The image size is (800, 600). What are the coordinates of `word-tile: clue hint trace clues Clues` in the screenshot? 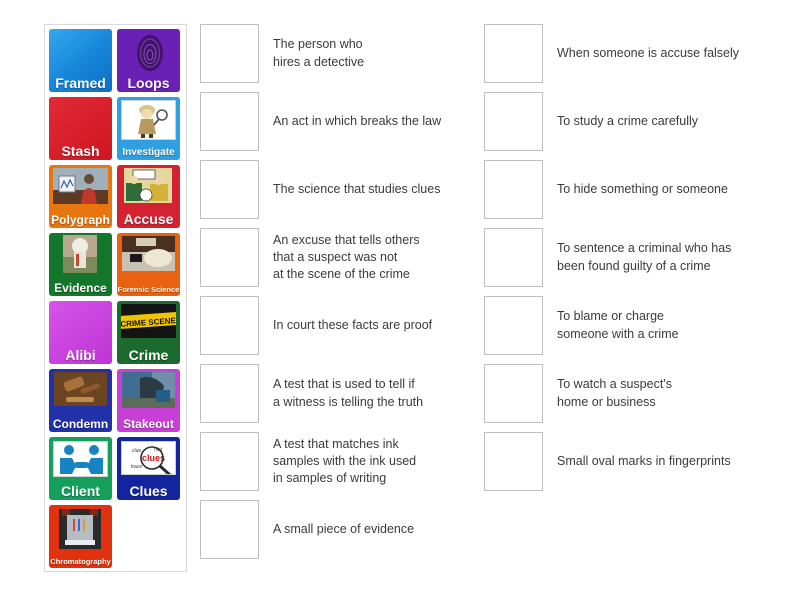 It's located at (148, 468).